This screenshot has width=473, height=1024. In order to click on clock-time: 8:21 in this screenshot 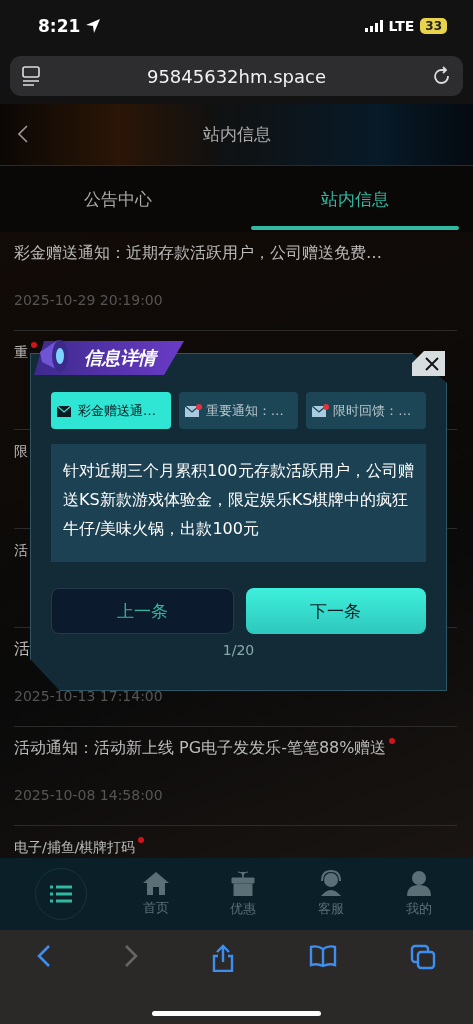, I will do `click(59, 26)`.